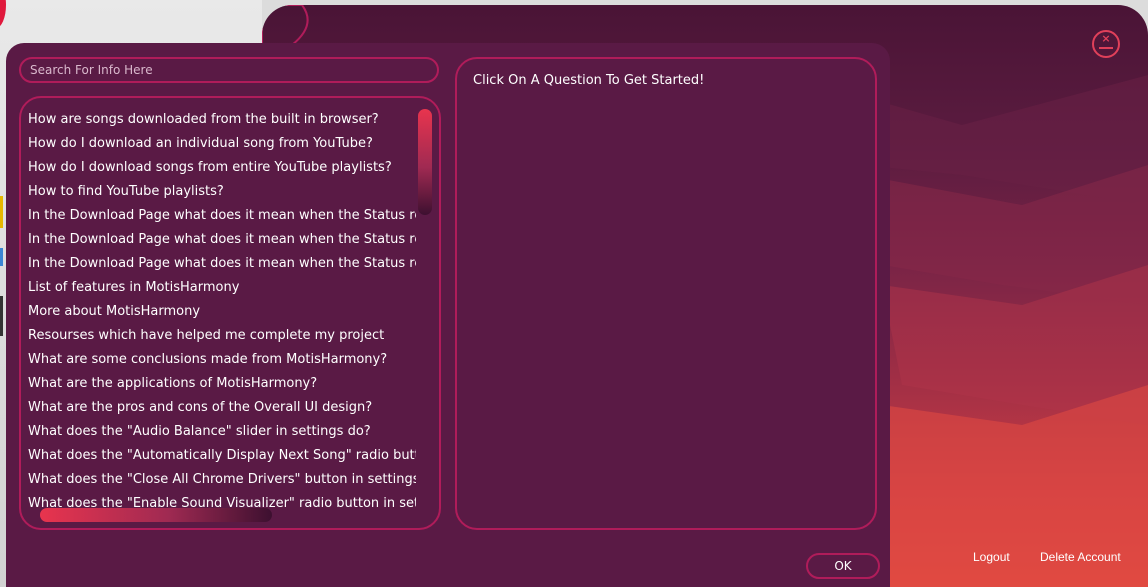 This screenshot has height=587, width=1148. What do you see at coordinates (1, 316) in the screenshot?
I see `desktop-file-icon` at bounding box center [1, 316].